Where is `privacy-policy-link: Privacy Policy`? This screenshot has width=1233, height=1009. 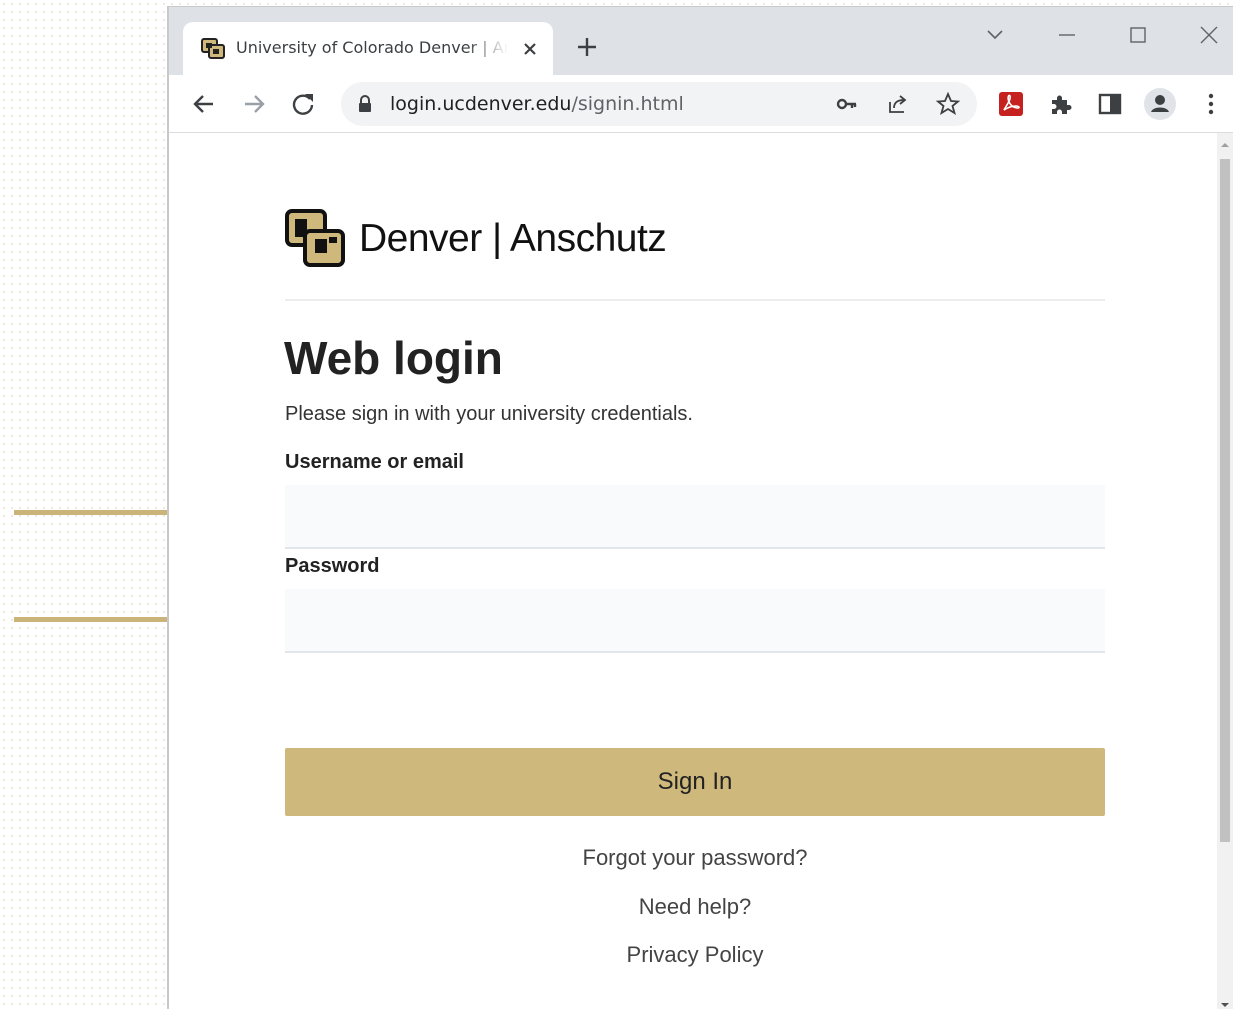
privacy-policy-link: Privacy Policy is located at coordinates (695, 955).